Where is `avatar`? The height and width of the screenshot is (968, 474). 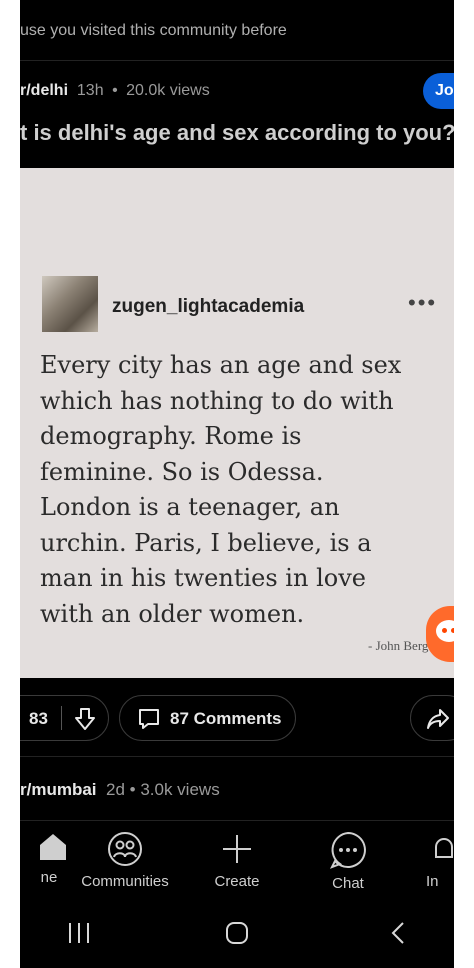 avatar is located at coordinates (70, 304).